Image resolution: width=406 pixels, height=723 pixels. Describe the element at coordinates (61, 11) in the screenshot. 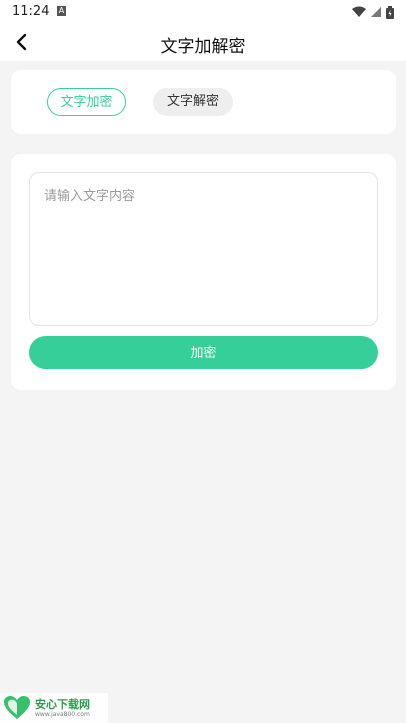

I see `a-icon: A` at that location.